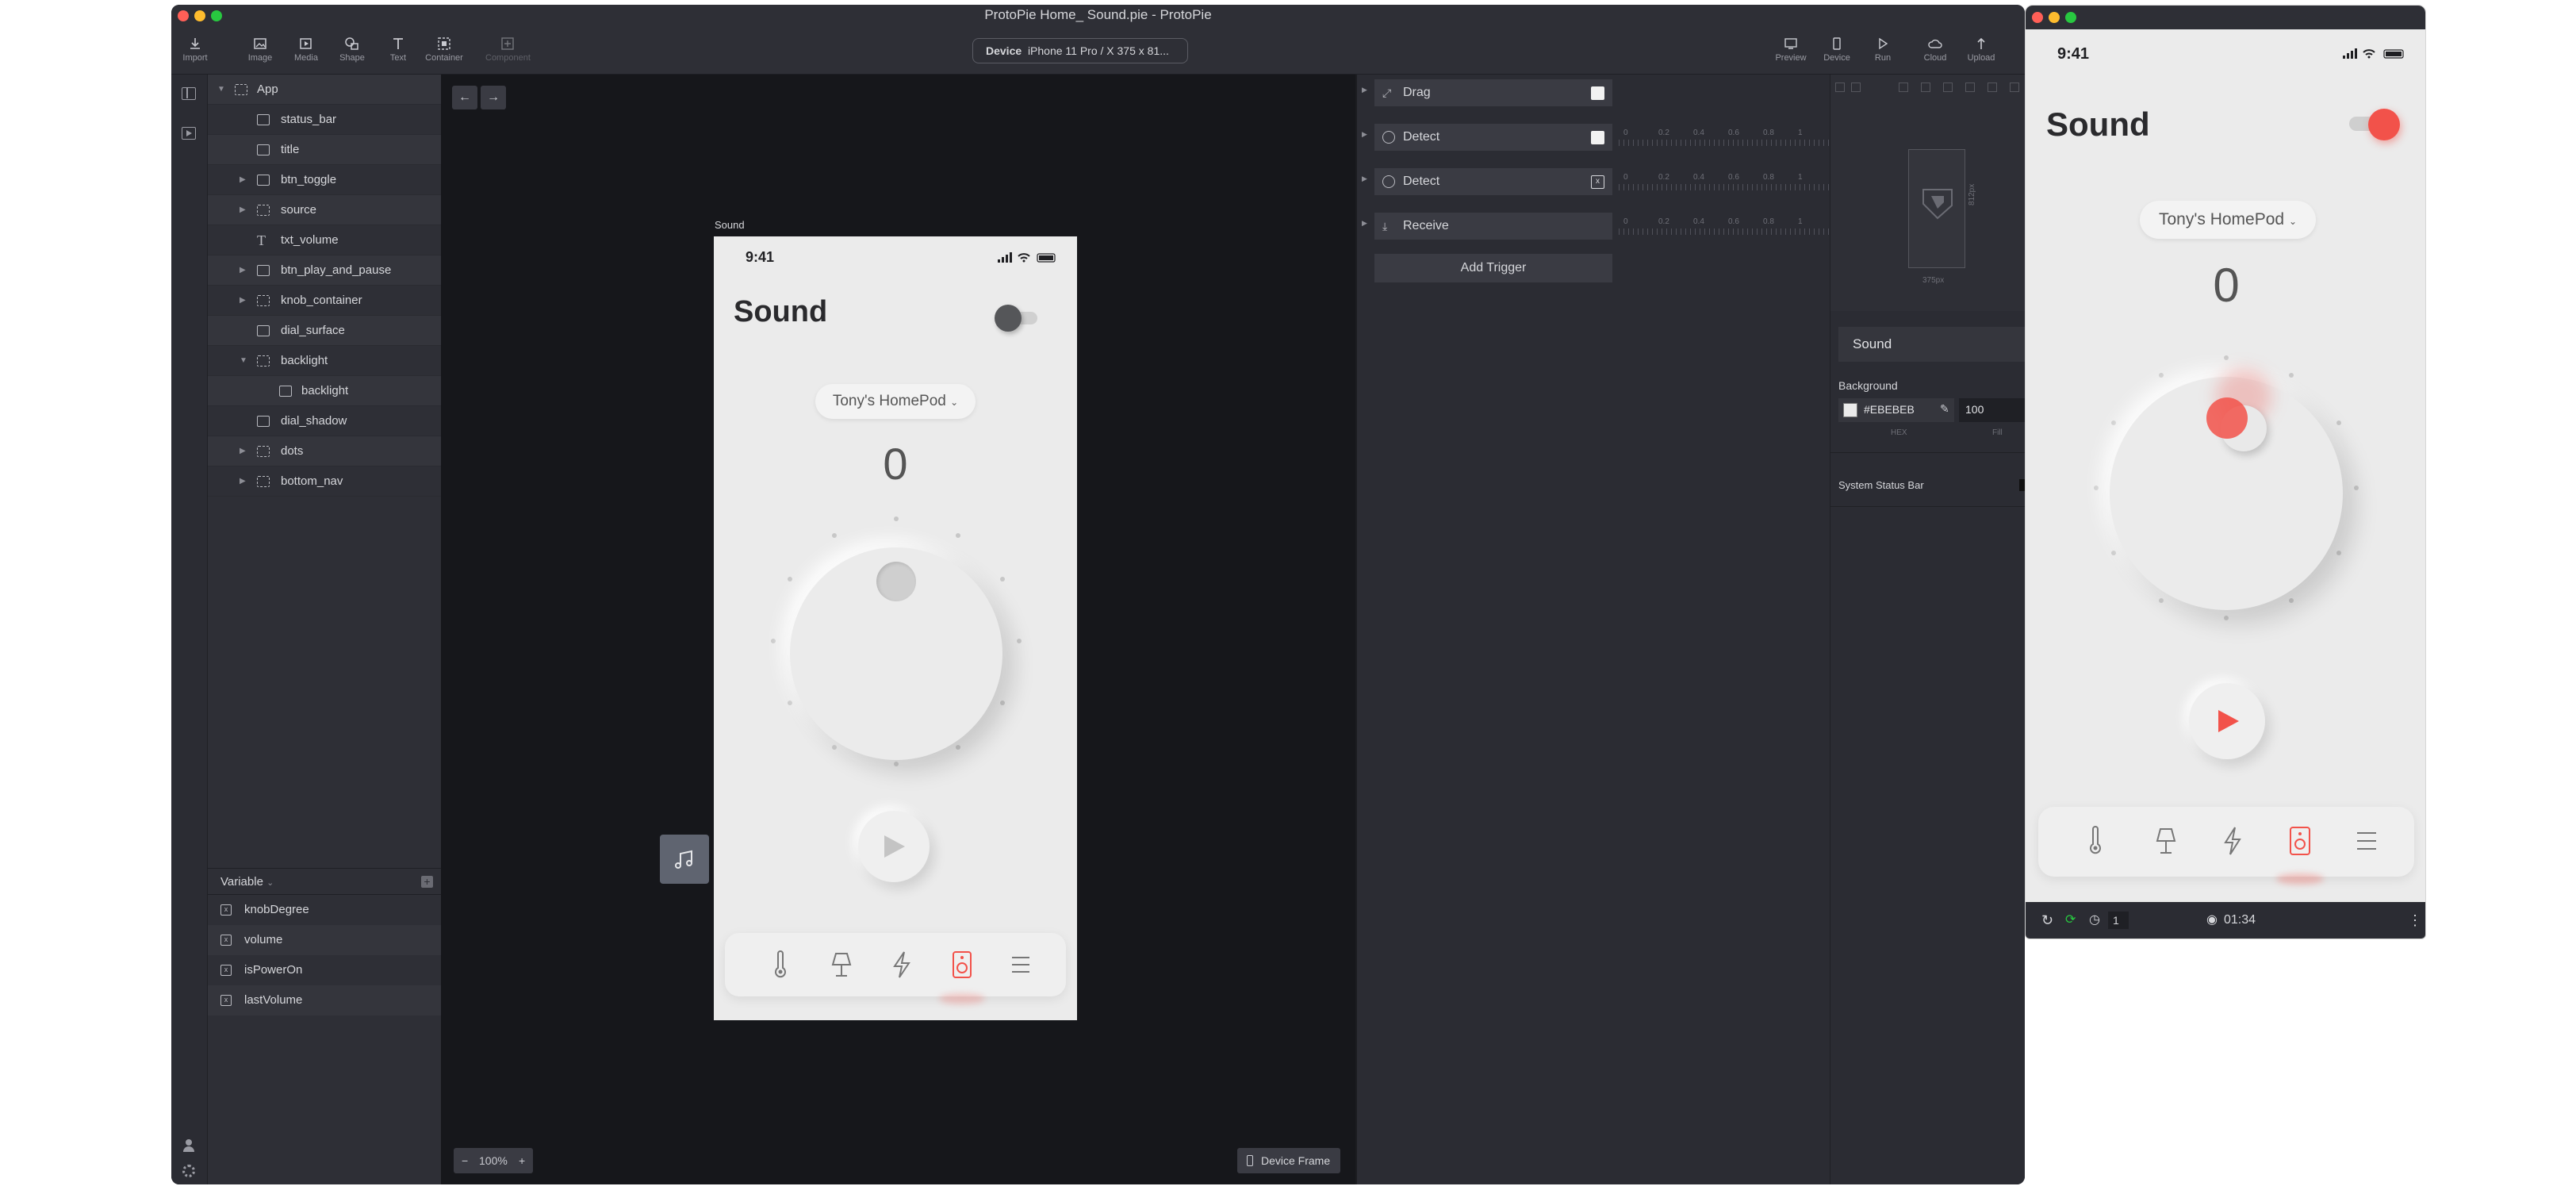  Describe the element at coordinates (1288, 1160) in the screenshot. I see `device-frame-button: Device Frame` at that location.